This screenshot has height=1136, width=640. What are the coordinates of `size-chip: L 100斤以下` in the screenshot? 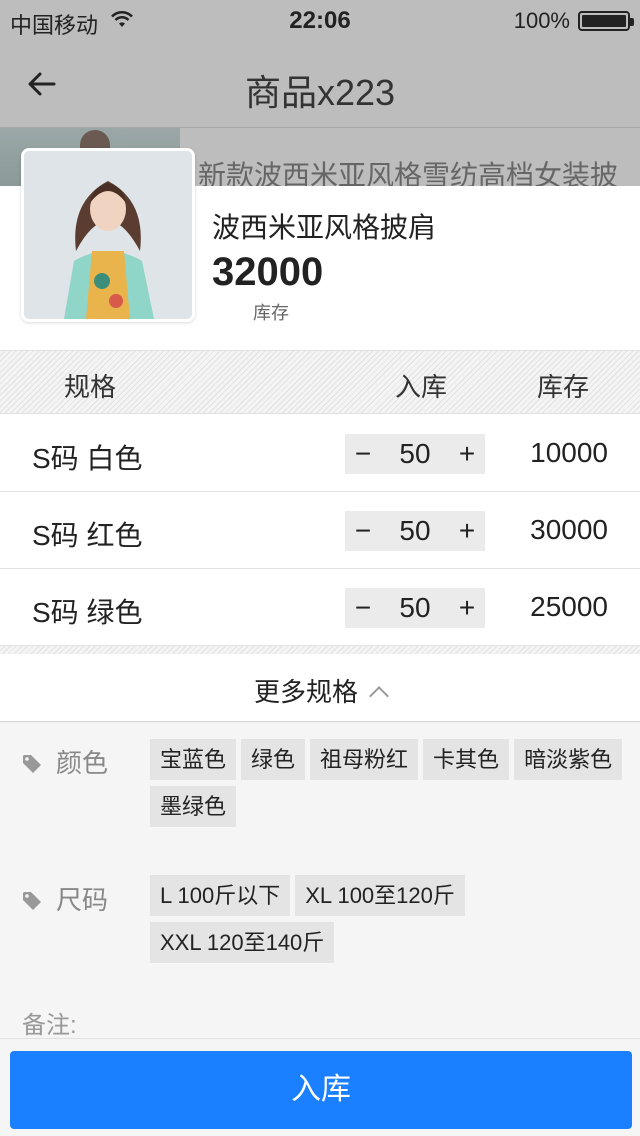 It's located at (220, 895).